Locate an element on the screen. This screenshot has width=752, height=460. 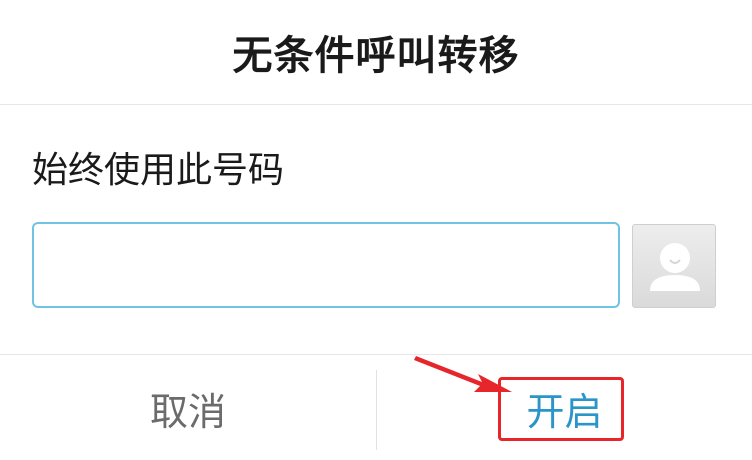
contact-avatar-icon is located at coordinates (675, 267).